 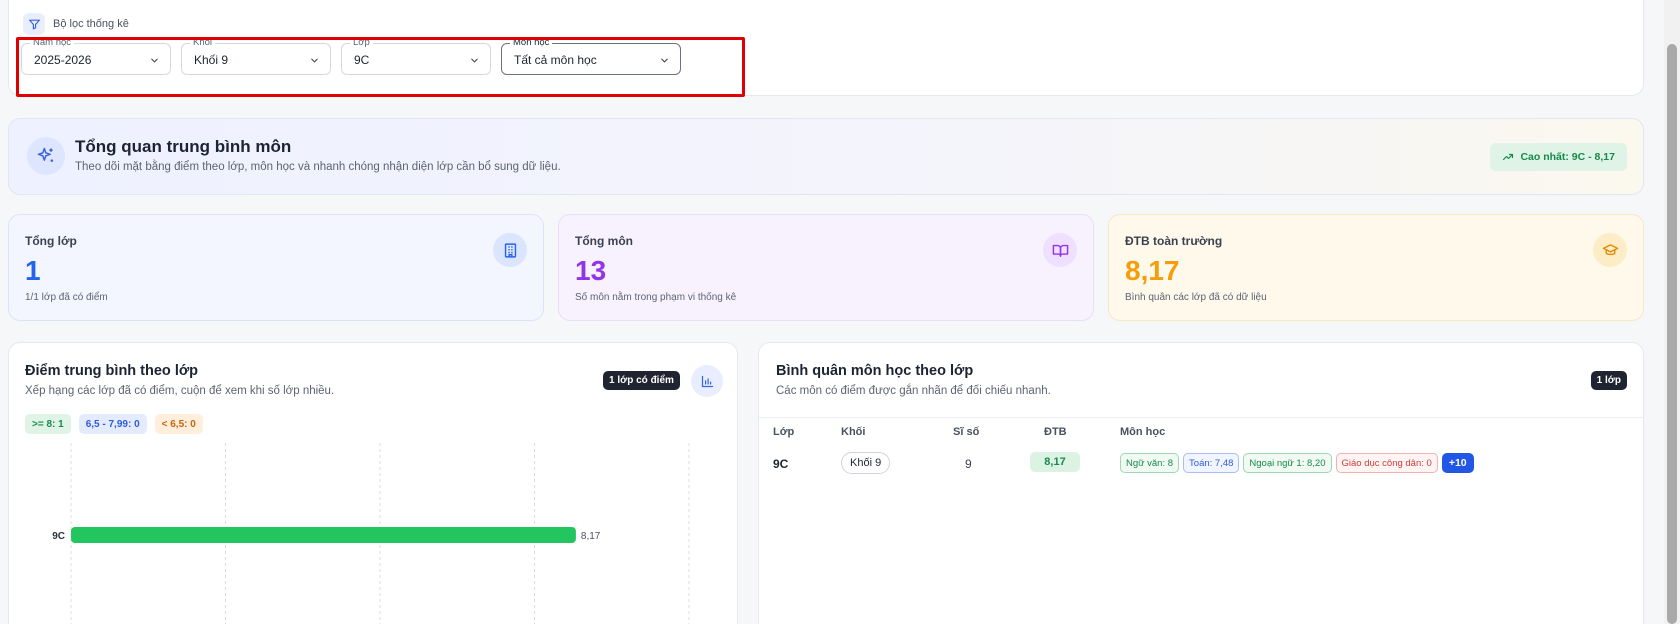 What do you see at coordinates (183, 146) in the screenshot?
I see `overview-title: Tổng quan trung bình môn` at bounding box center [183, 146].